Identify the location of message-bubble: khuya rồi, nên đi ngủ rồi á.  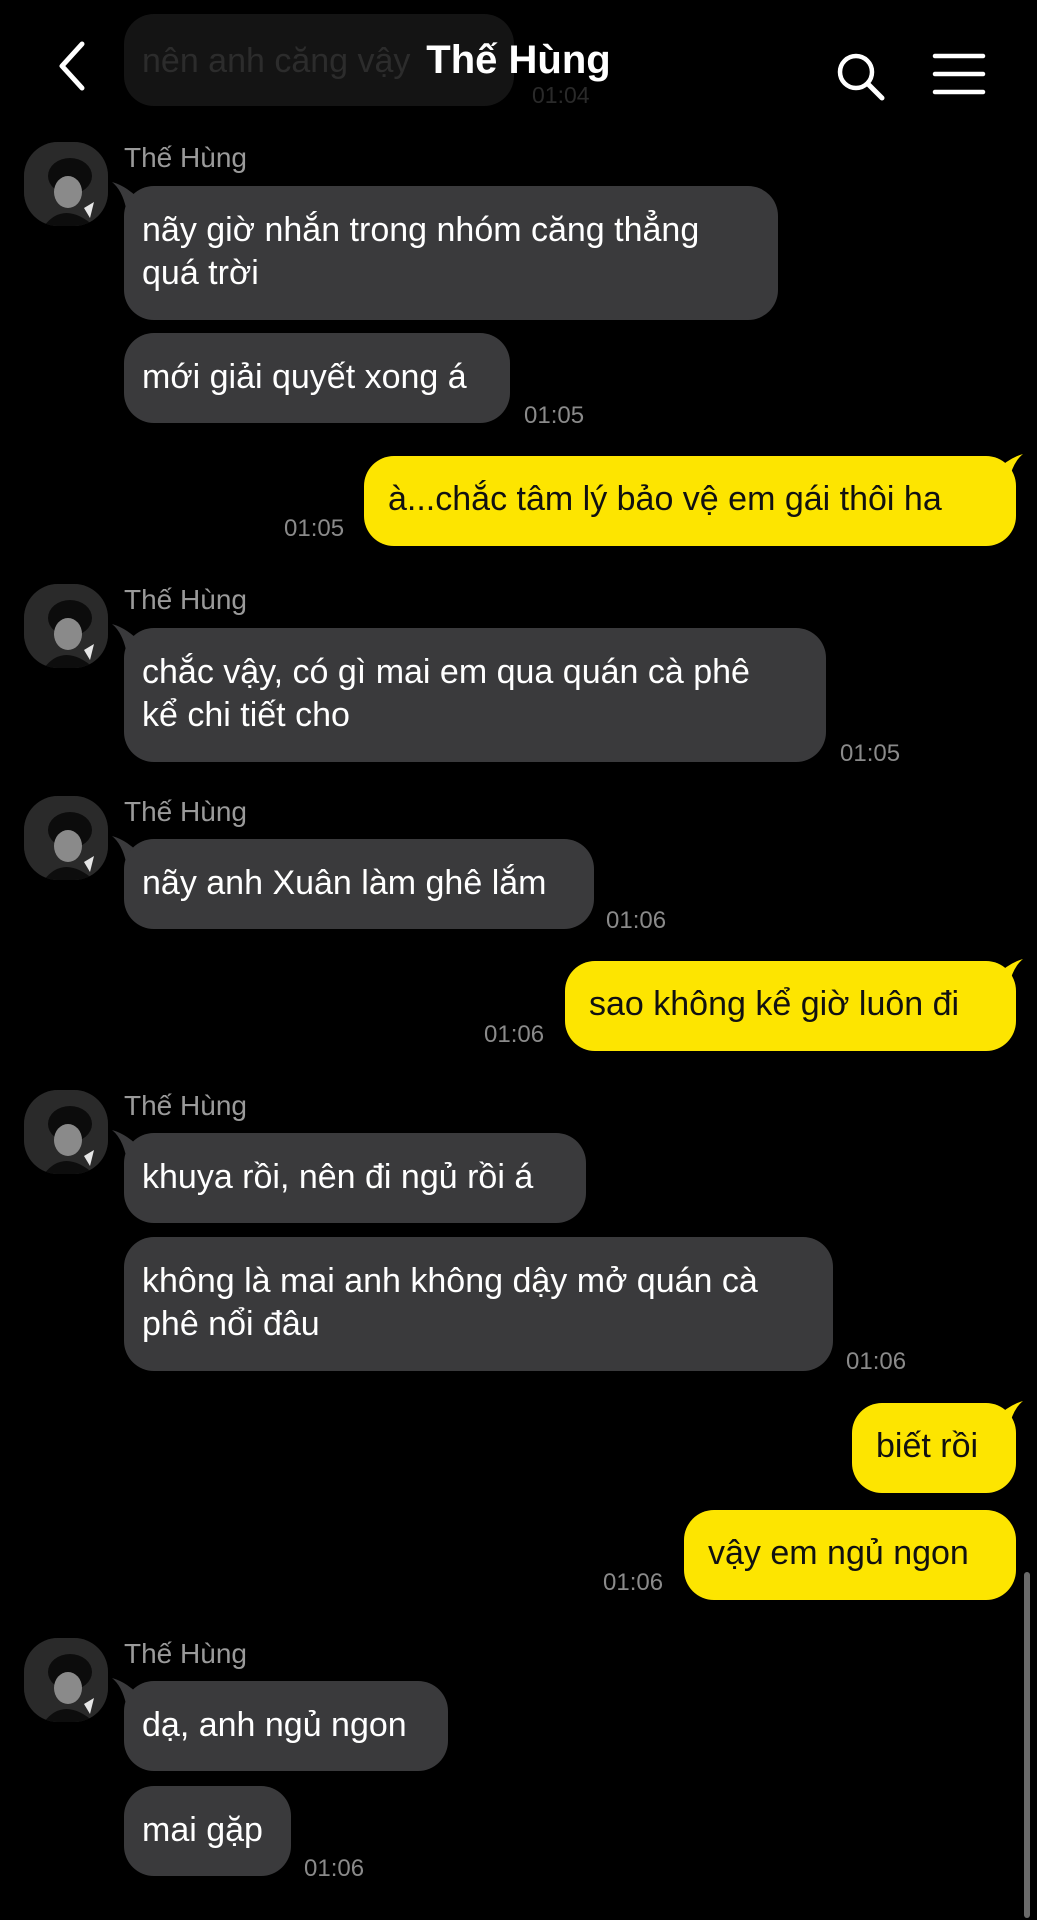
(355, 1178).